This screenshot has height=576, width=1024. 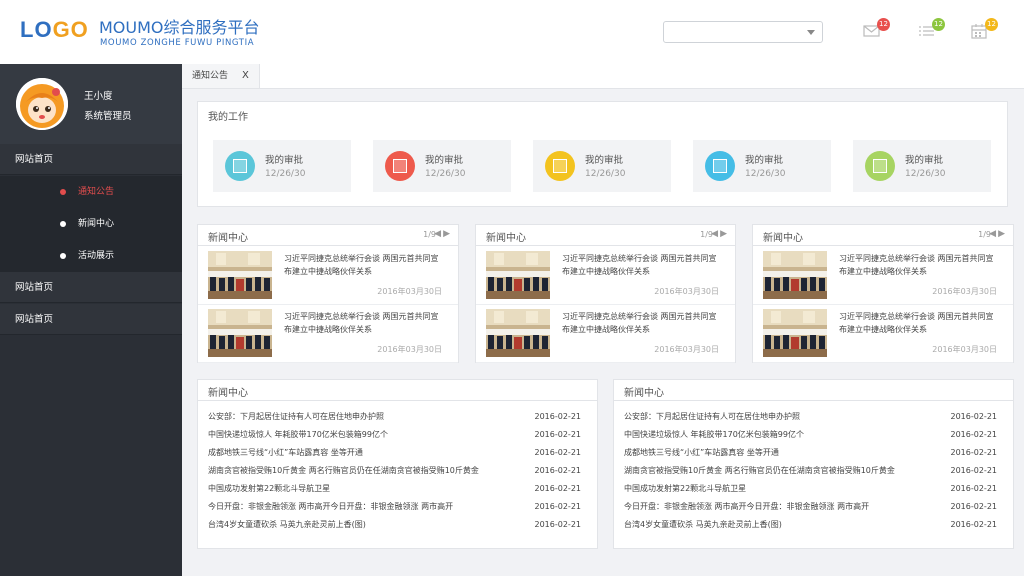 I want to click on top-dropdown, so click(x=743, y=32).